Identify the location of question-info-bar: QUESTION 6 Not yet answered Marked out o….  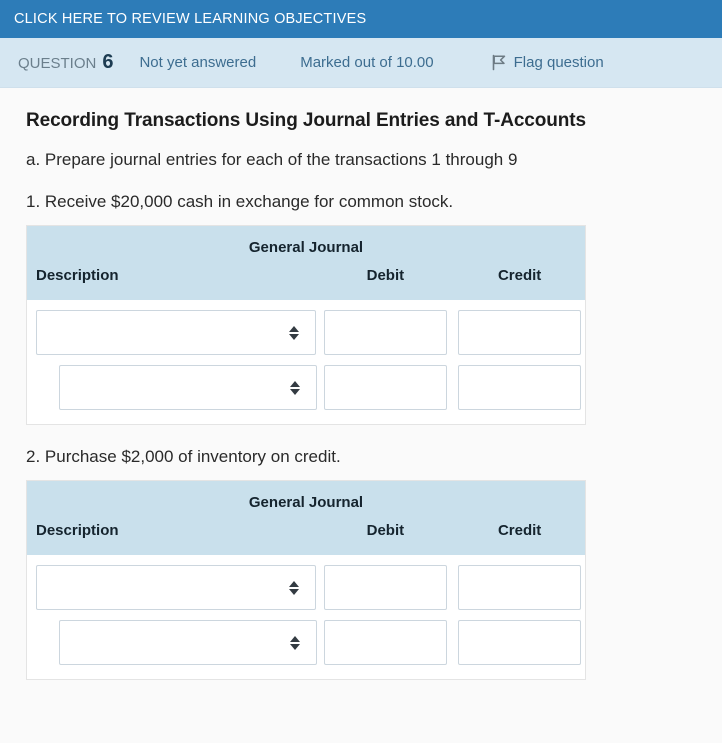
(361, 63).